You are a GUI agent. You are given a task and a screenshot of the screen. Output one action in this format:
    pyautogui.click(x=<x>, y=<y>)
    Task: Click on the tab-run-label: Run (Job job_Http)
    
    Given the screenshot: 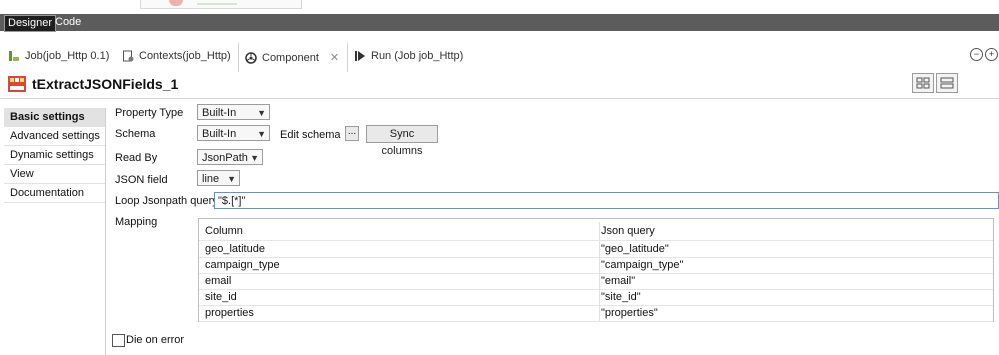 What is the action you would take?
    pyautogui.click(x=417, y=56)
    